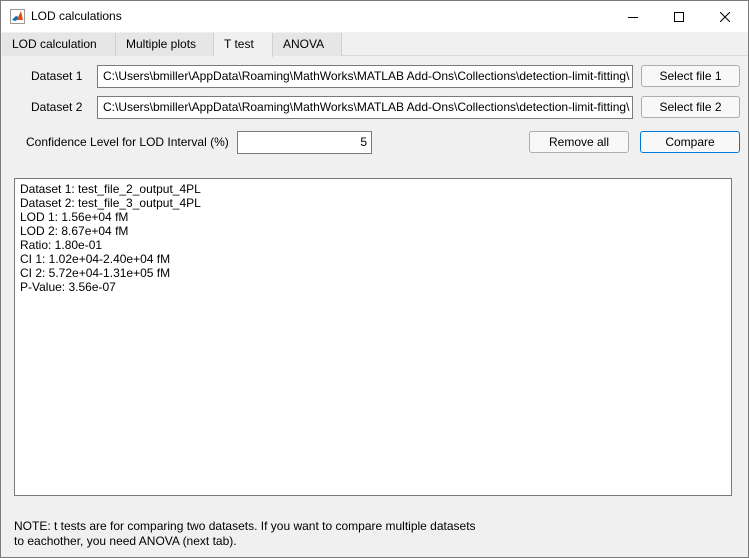 The height and width of the screenshot is (558, 749). Describe the element at coordinates (76, 16) in the screenshot. I see `window-title: LOD calculations` at that location.